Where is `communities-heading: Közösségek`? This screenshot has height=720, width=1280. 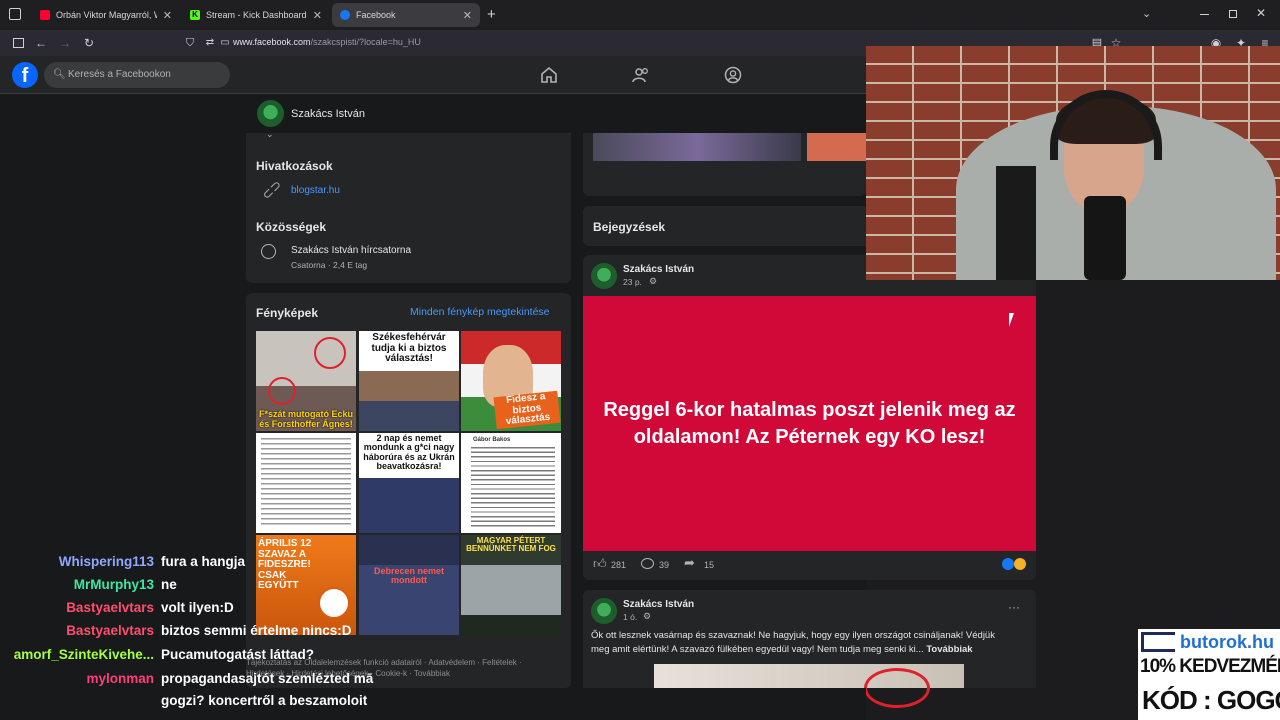 communities-heading: Közösségek is located at coordinates (291, 227).